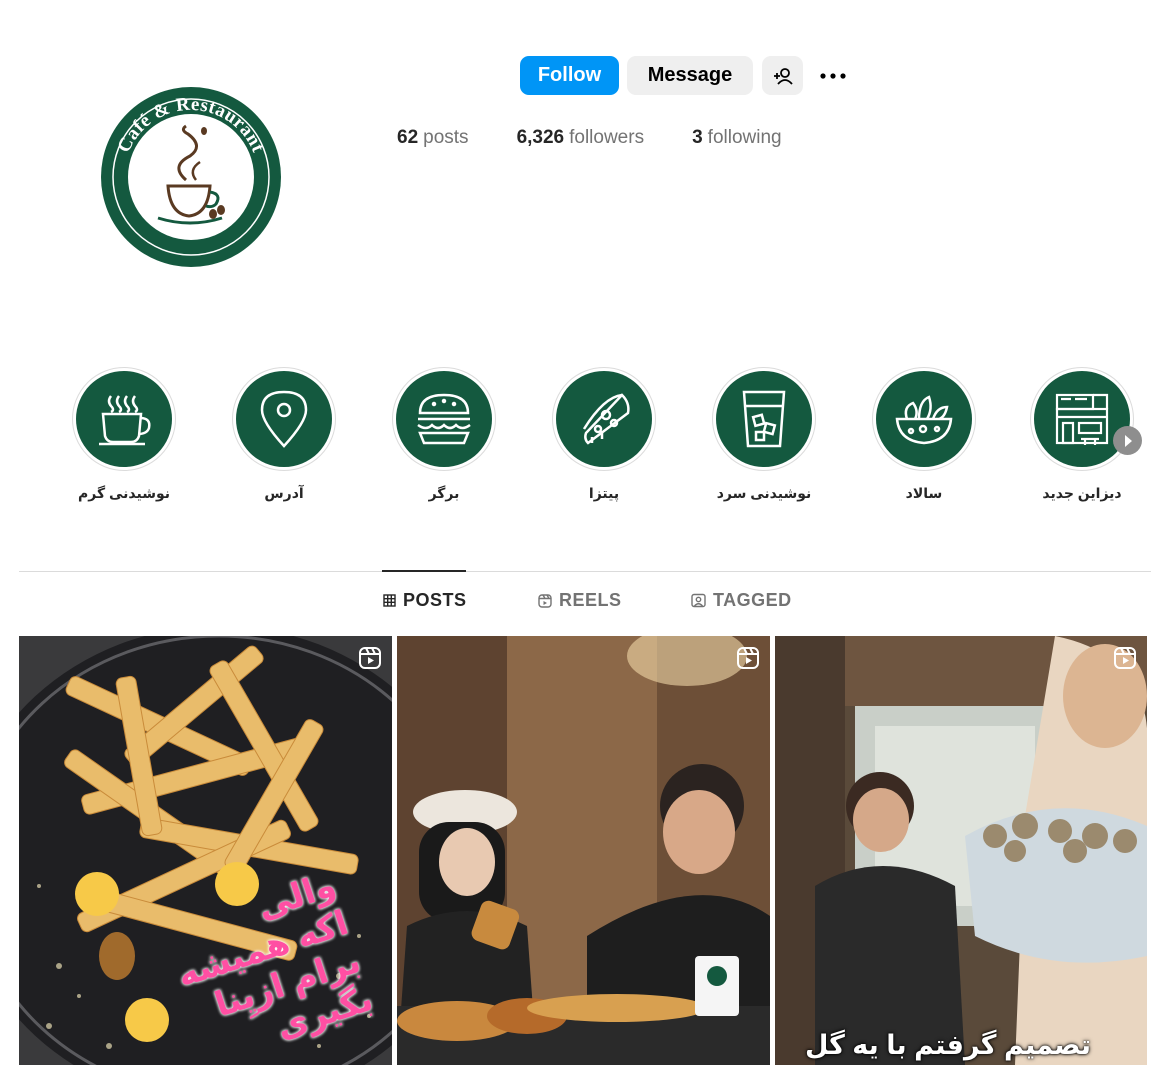  I want to click on more-options-icon, so click(833, 75).